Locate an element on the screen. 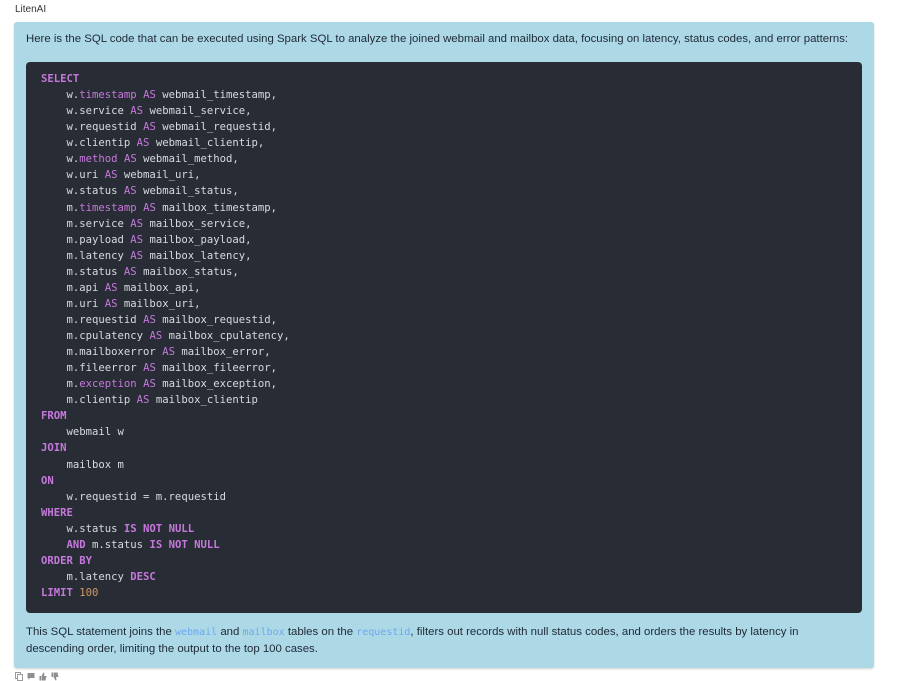  thumbs-up-icon is located at coordinates (43, 676).